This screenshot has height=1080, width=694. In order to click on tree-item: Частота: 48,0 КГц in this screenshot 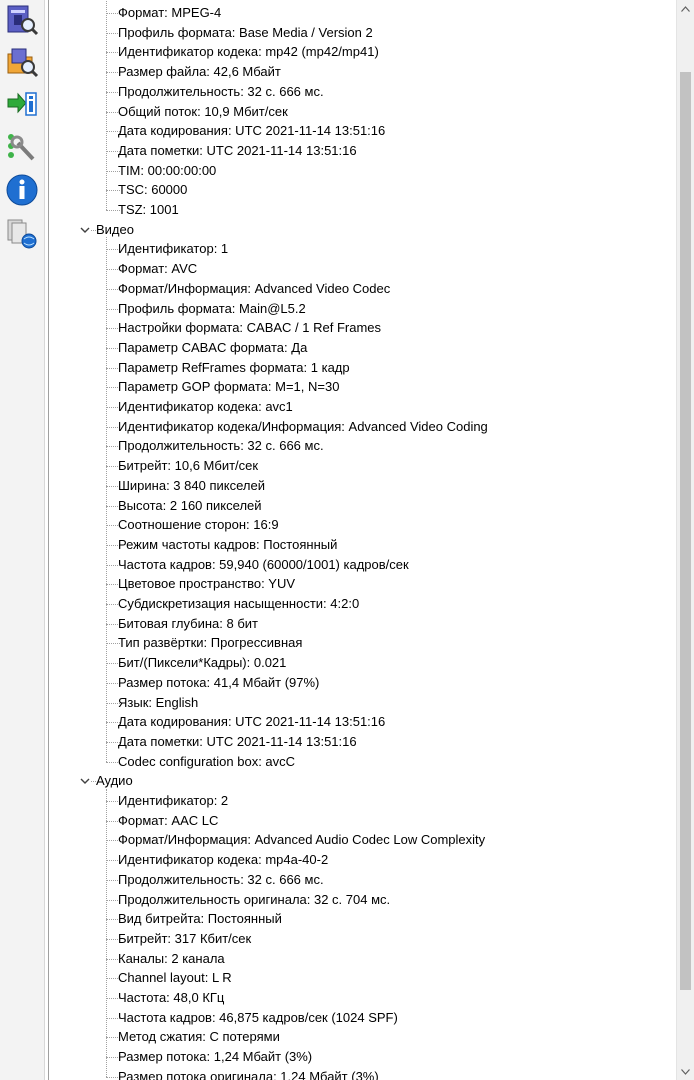, I will do `click(171, 998)`.